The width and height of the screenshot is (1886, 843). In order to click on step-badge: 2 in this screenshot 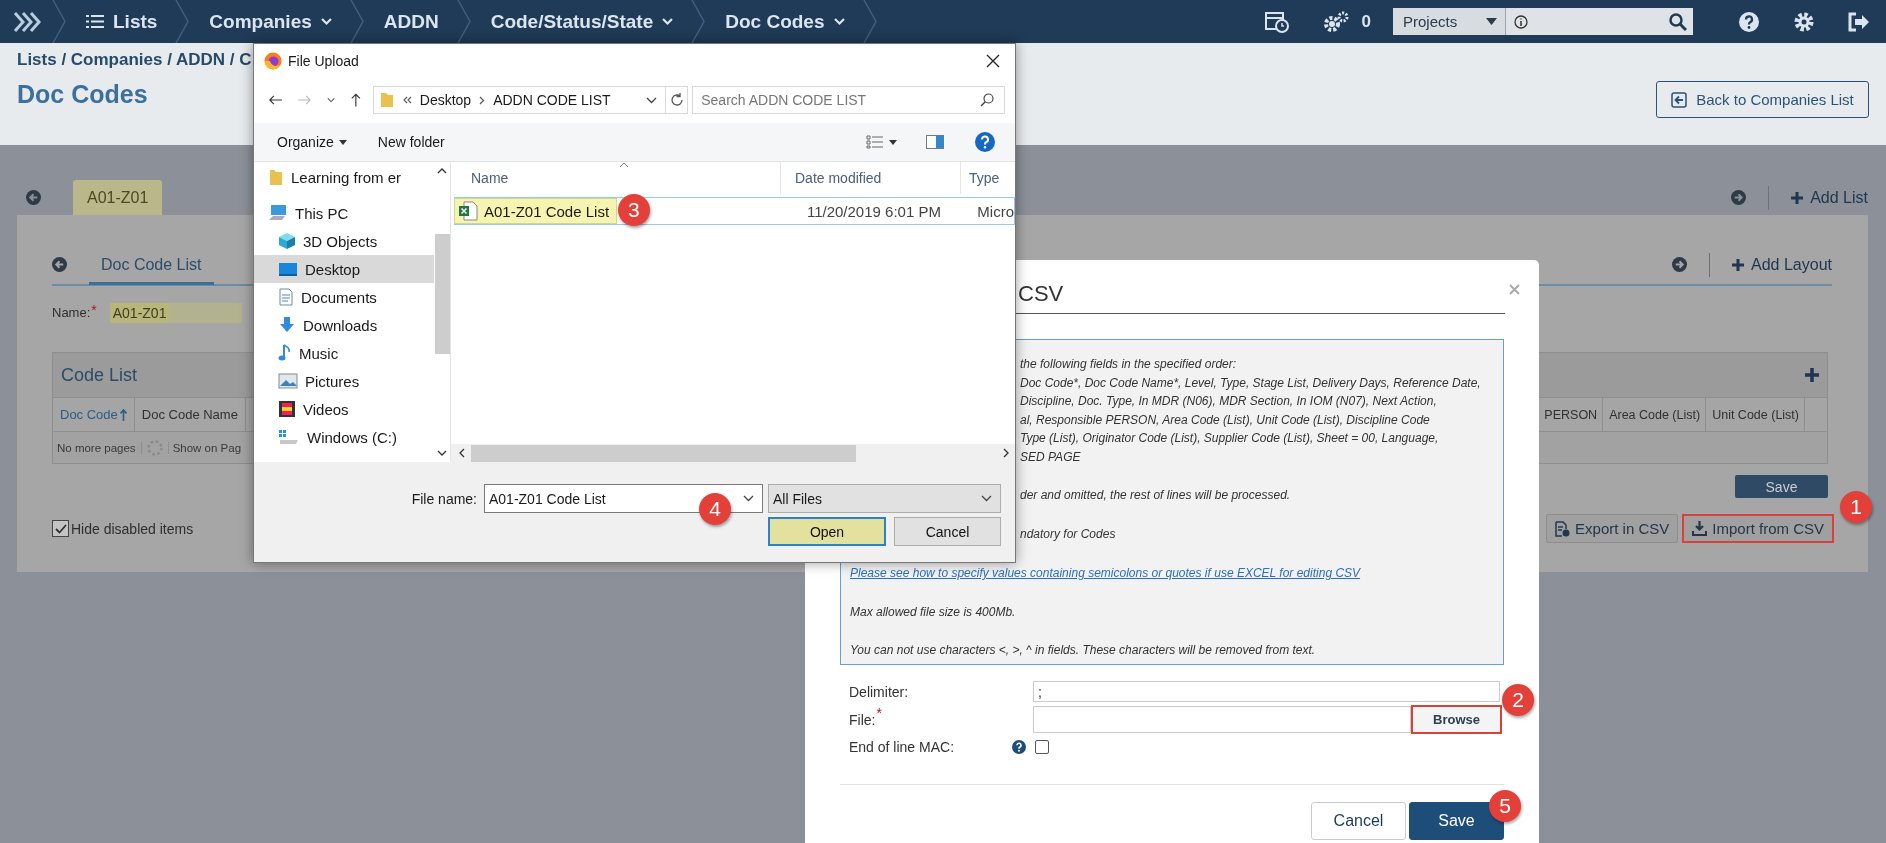, I will do `click(1518, 700)`.